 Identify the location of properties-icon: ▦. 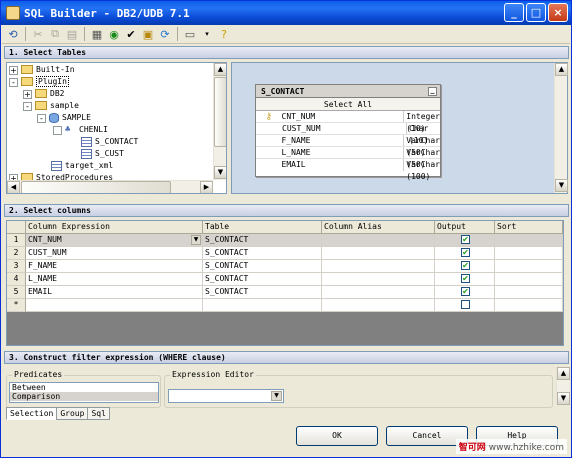
(97, 34).